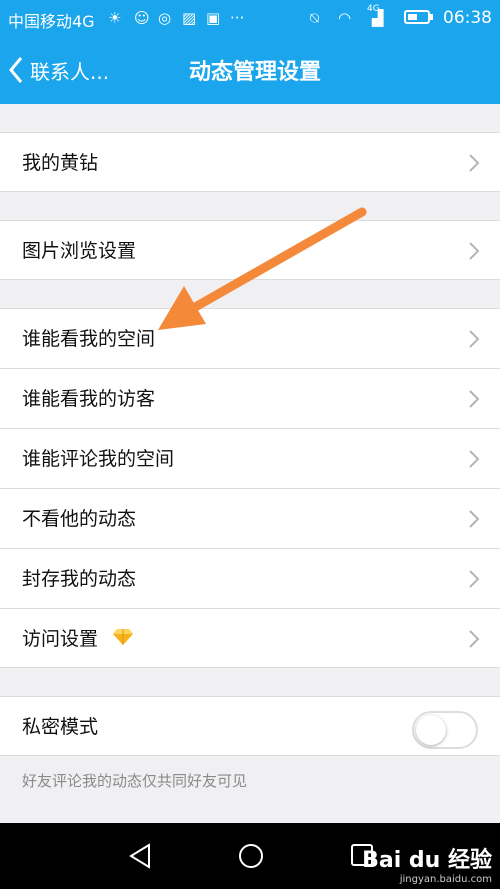  I want to click on settings-item-image-browse: 图片浏览设置, so click(250, 250).